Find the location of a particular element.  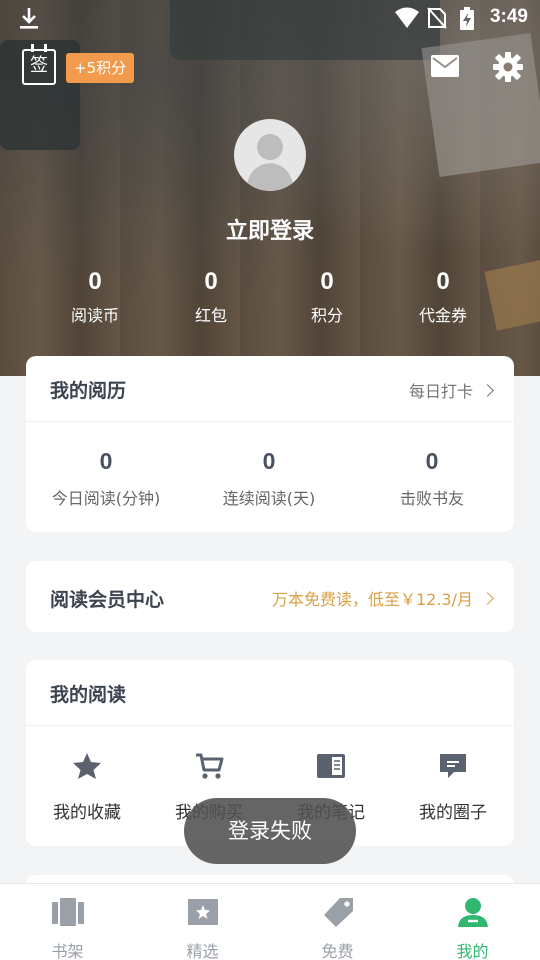

stat-label: 红包 is located at coordinates (210, 315).